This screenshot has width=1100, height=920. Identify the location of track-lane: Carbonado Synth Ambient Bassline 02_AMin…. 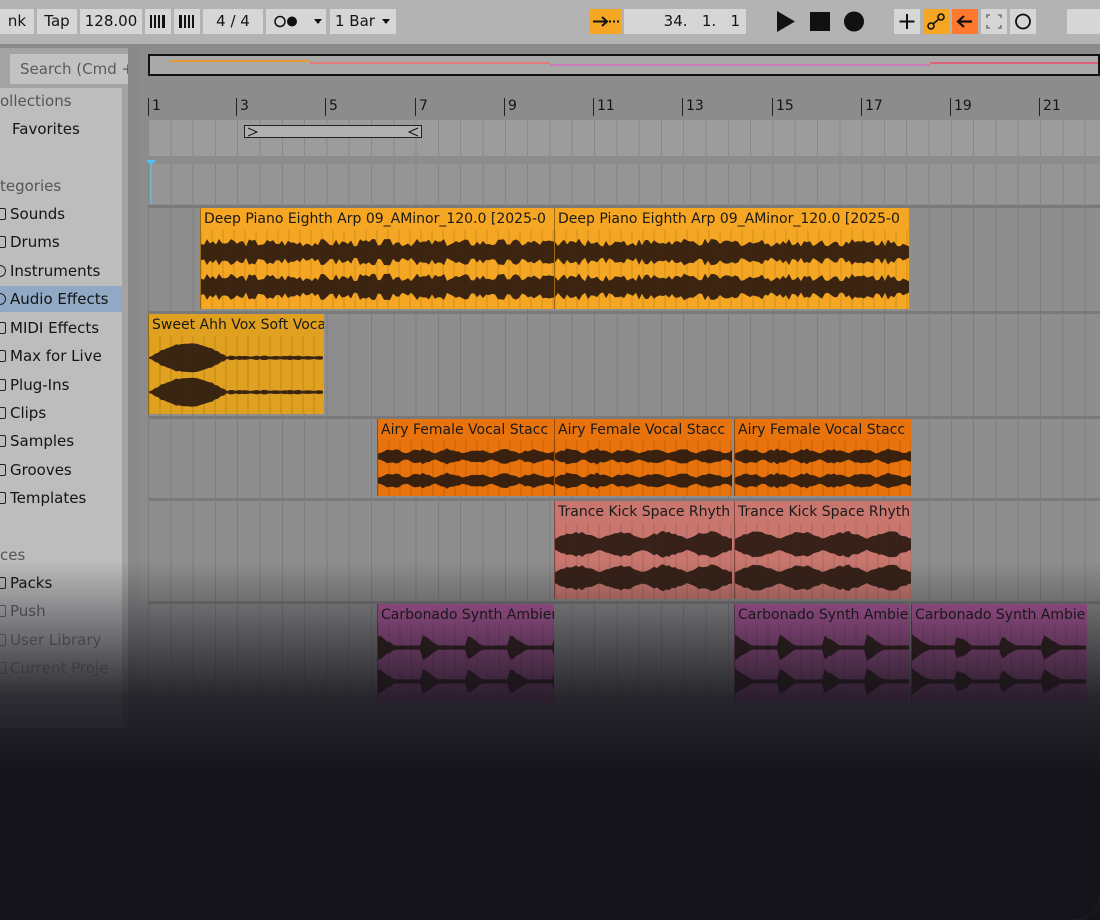
(624, 653).